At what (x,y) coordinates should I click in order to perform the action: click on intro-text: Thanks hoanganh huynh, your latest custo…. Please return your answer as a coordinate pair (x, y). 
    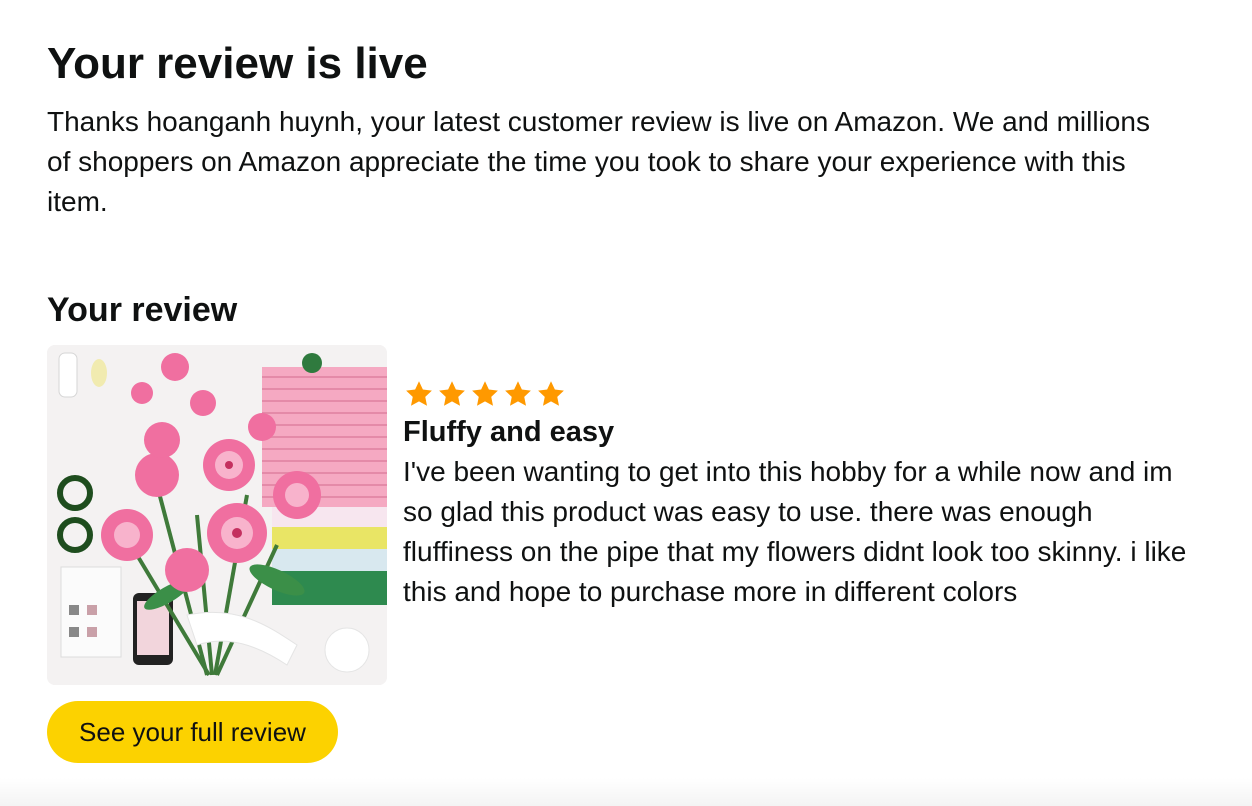
    Looking at the image, I should click on (598, 161).